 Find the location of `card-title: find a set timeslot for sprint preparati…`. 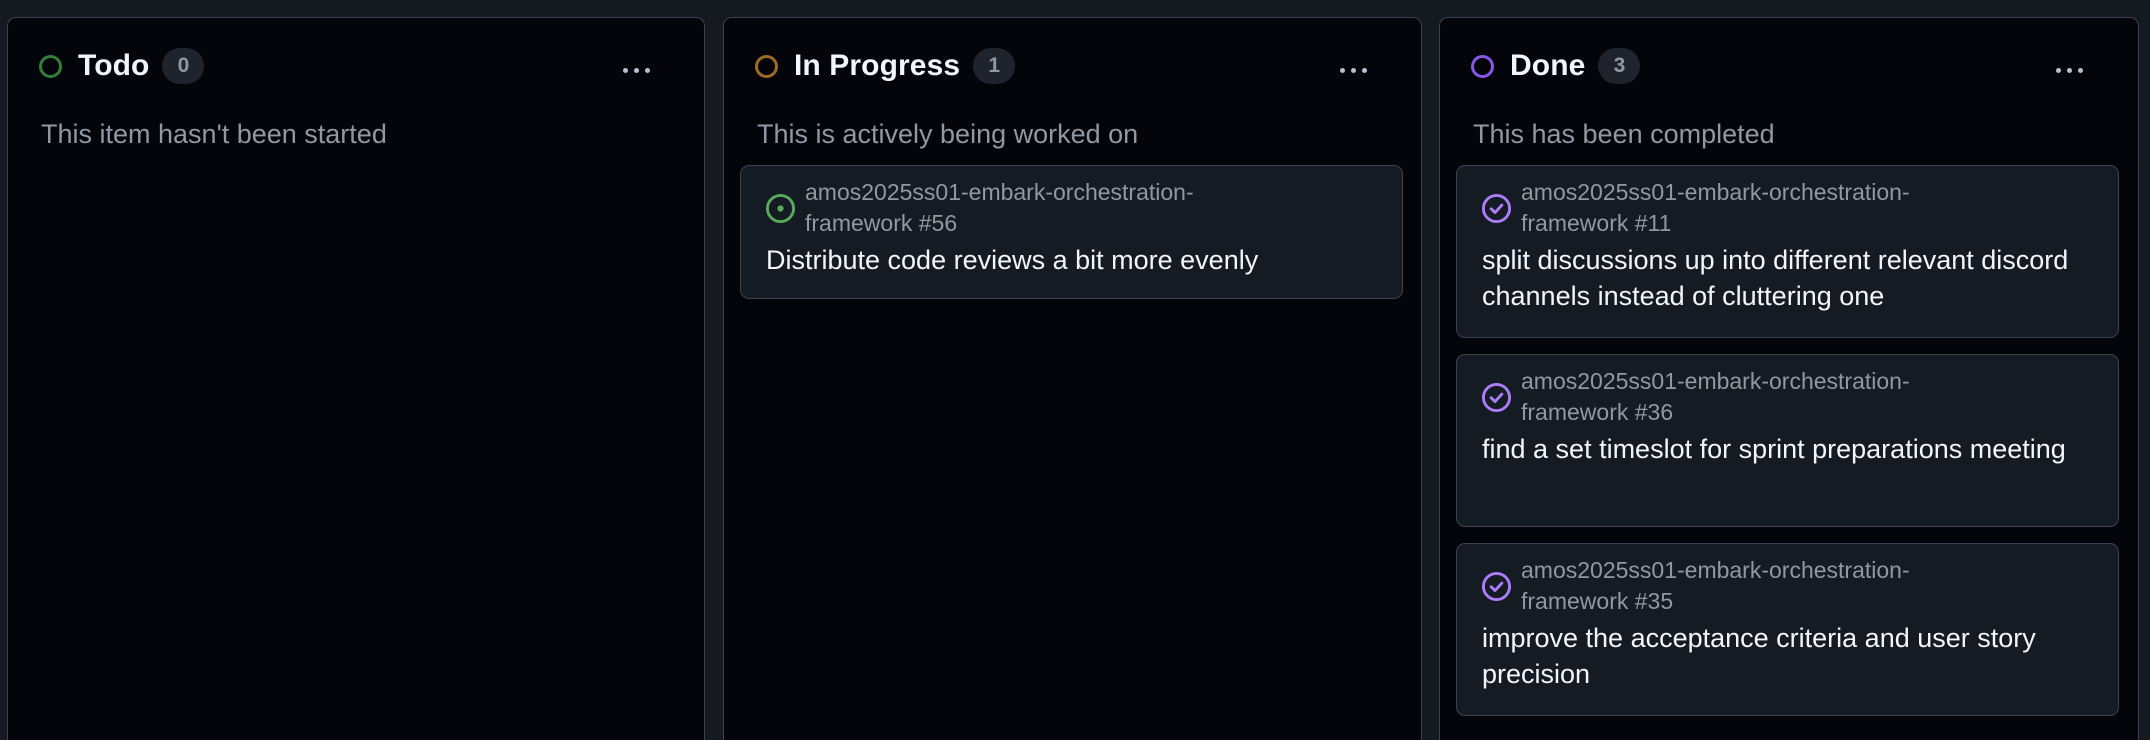

card-title: find a set timeslot for sprint preparati… is located at coordinates (1792, 449).